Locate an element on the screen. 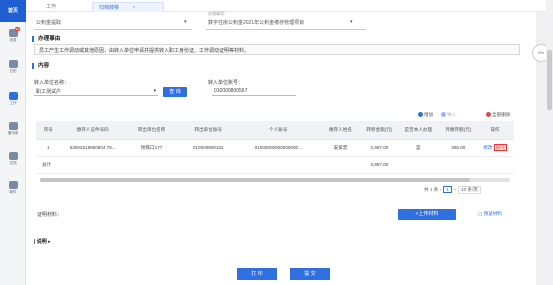  sidebar-item-docs: 文档 is located at coordinates (13, 159).